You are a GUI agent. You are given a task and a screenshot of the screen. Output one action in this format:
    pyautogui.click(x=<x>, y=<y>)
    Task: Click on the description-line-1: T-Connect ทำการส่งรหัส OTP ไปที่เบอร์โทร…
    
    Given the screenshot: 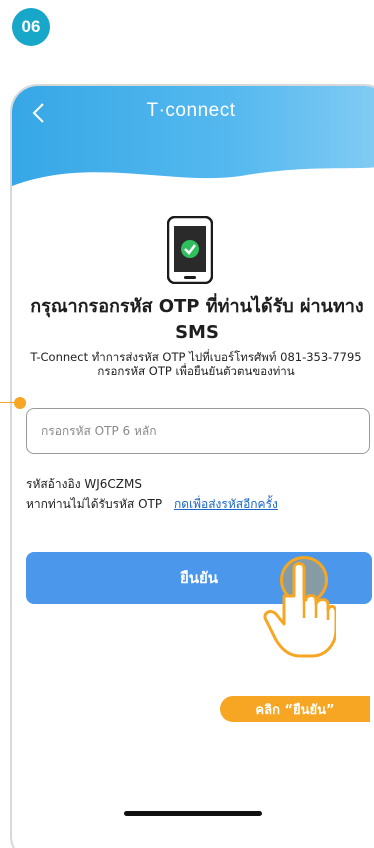 What is the action you would take?
    pyautogui.click(x=196, y=357)
    